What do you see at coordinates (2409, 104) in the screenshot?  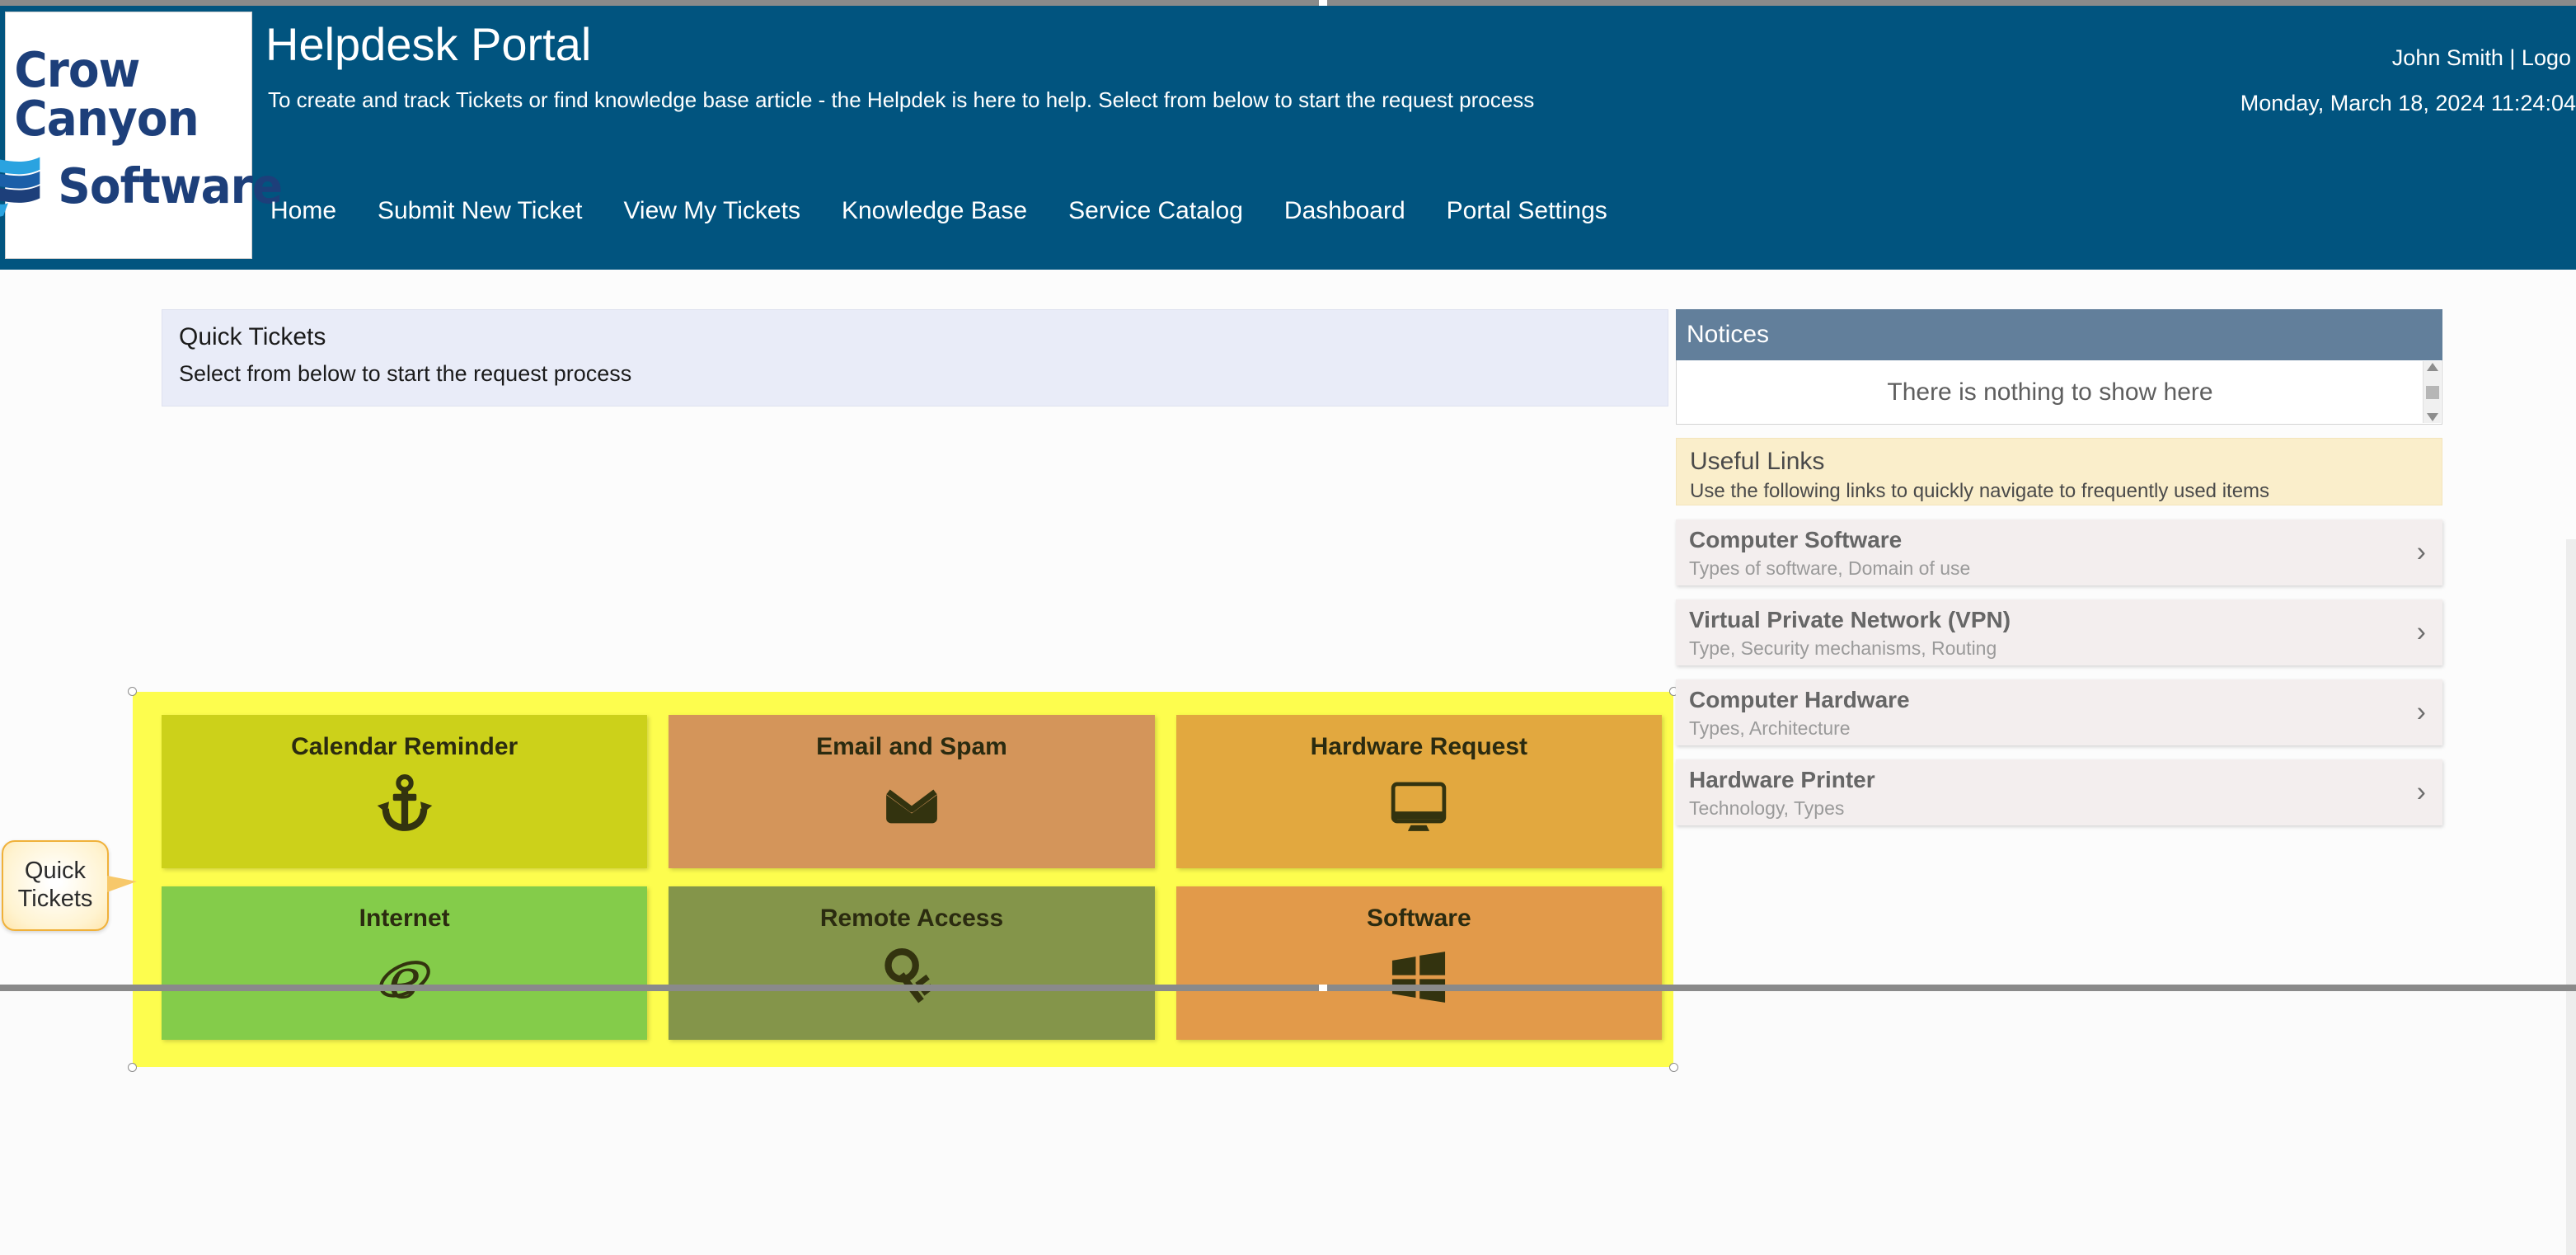 I see `current-datetime: Monday, March 18, 2024 11:24:04` at bounding box center [2409, 104].